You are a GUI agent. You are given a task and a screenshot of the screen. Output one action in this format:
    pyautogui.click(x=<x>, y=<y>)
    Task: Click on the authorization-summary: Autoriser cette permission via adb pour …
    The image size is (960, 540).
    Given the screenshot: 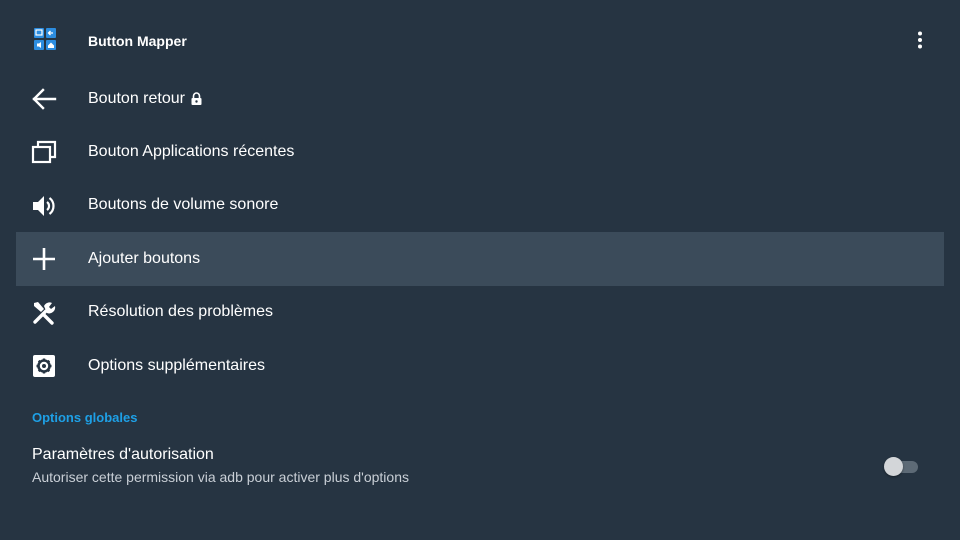 What is the action you would take?
    pyautogui.click(x=220, y=477)
    